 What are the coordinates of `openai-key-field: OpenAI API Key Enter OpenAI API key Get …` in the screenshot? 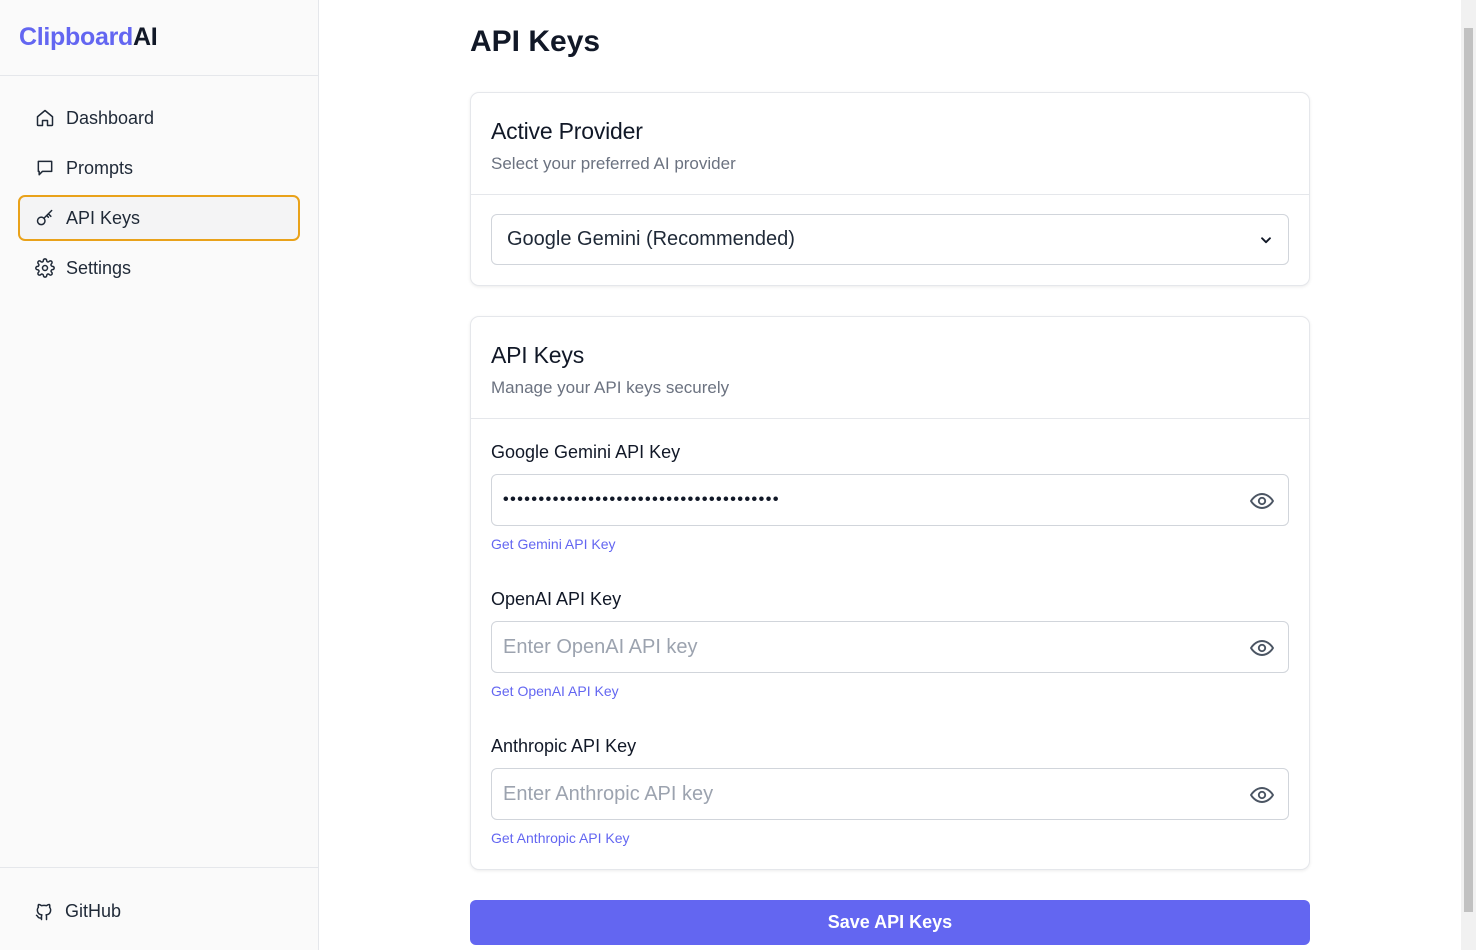 It's located at (890, 645).